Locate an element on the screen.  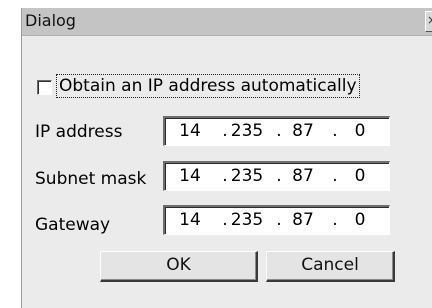
subnet-mask-field: 14 . 235 . 87 . 0 is located at coordinates (276, 176).